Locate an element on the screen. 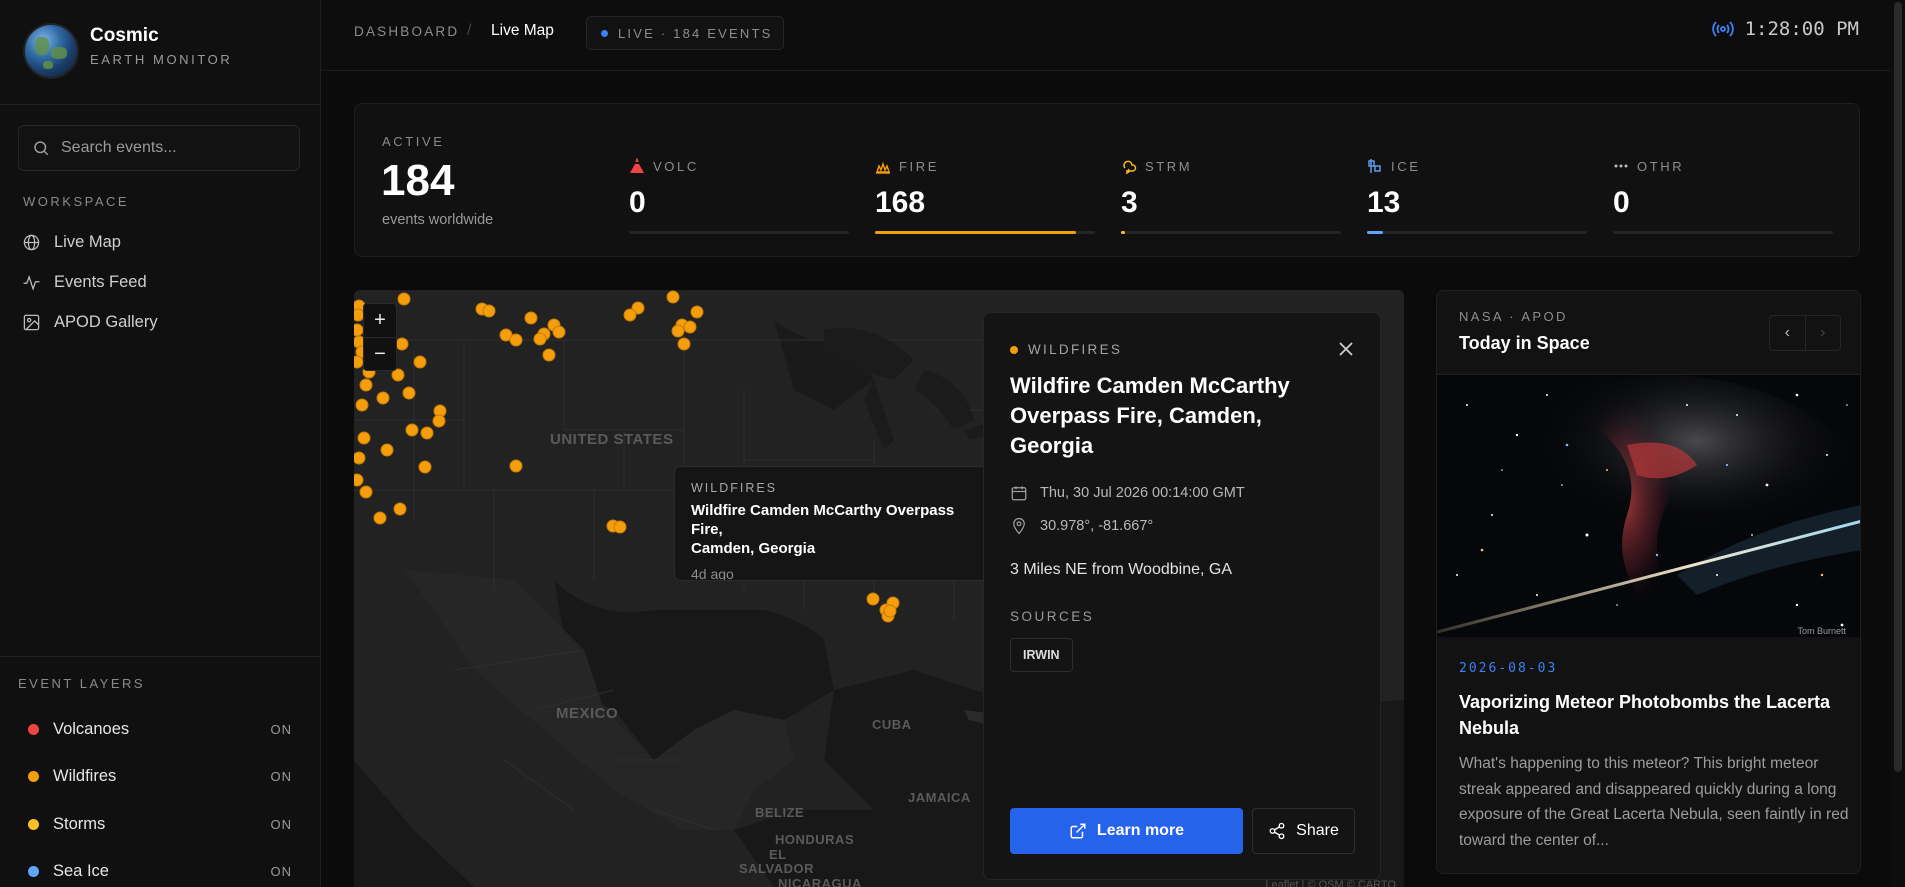 This screenshot has height=887, width=1905. learn-more-button: Learn more is located at coordinates (1126, 831).